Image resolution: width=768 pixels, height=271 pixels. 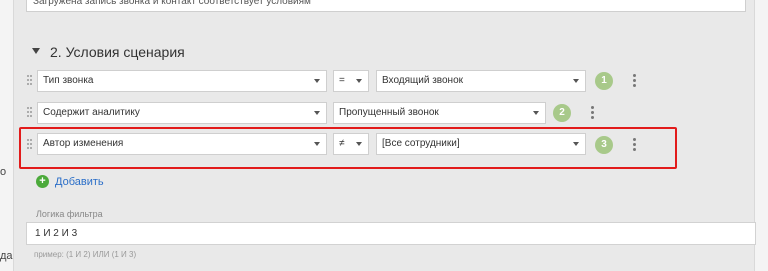 I want to click on filter-logic-label: Логика фильтра, so click(x=69, y=214).